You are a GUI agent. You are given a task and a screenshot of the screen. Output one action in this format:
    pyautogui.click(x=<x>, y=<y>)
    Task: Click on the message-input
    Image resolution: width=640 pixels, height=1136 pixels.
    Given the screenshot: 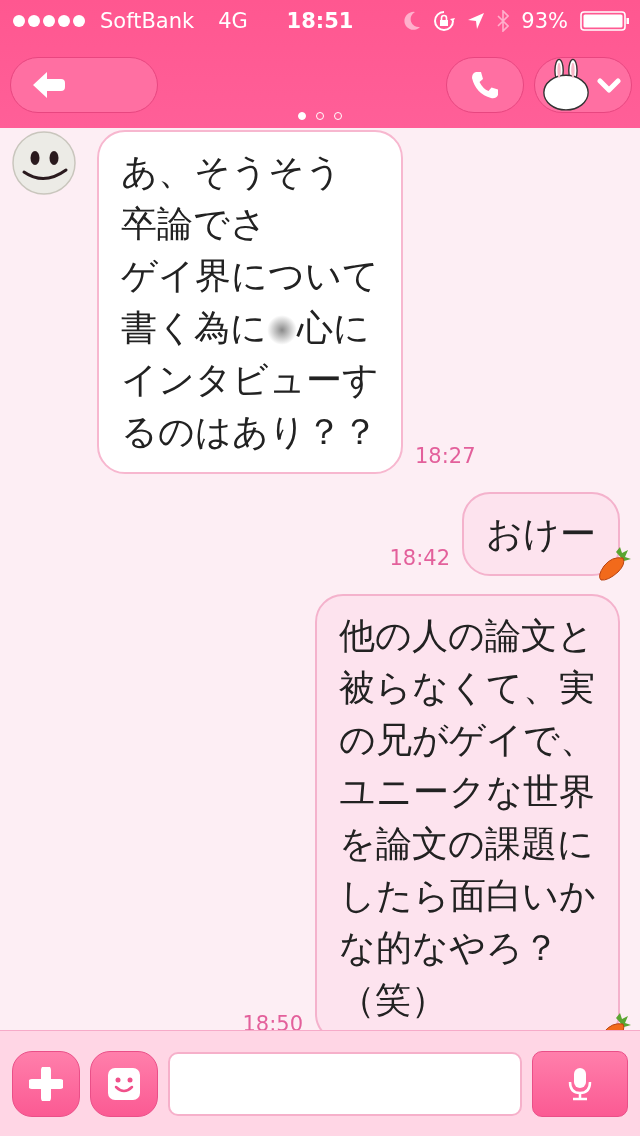 What is the action you would take?
    pyautogui.click(x=345, y=1083)
    